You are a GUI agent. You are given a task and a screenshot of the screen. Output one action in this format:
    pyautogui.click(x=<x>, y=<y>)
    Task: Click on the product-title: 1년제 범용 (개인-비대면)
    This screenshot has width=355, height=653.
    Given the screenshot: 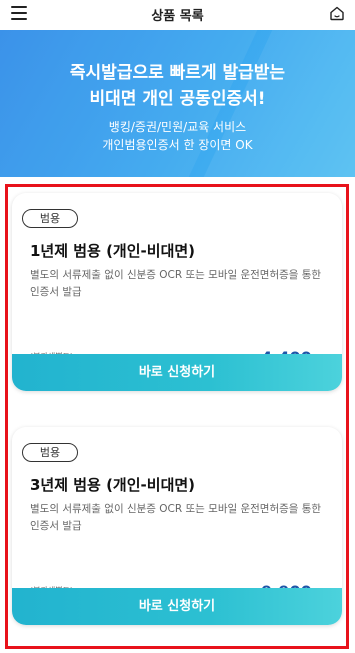 What is the action you would take?
    pyautogui.click(x=113, y=251)
    